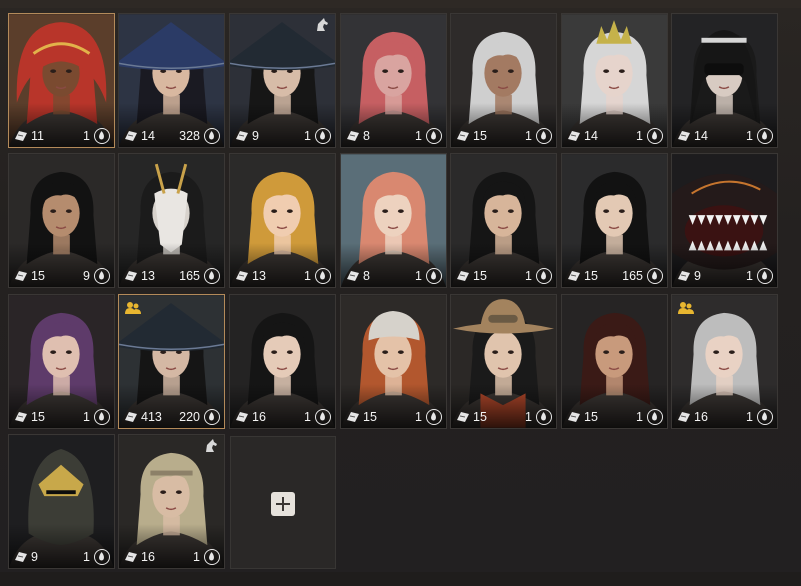 The width and height of the screenshot is (801, 586). Describe the element at coordinates (400, 579) in the screenshot. I see `bottom-edge` at that location.